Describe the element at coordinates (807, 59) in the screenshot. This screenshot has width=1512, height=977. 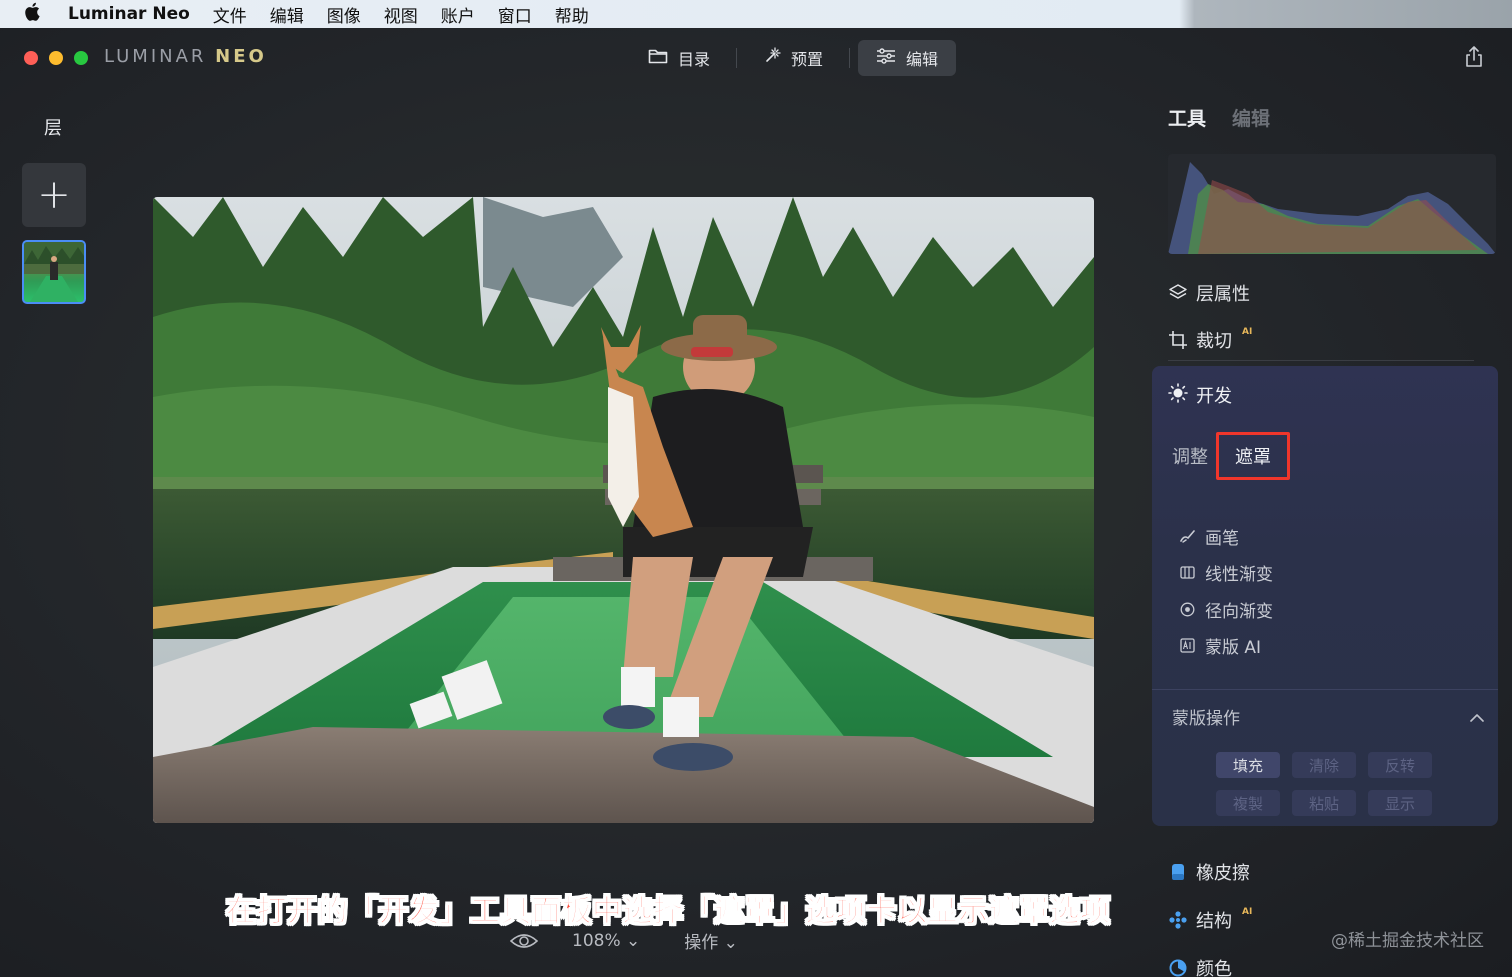
I see `nav-presets-label: 预置` at that location.